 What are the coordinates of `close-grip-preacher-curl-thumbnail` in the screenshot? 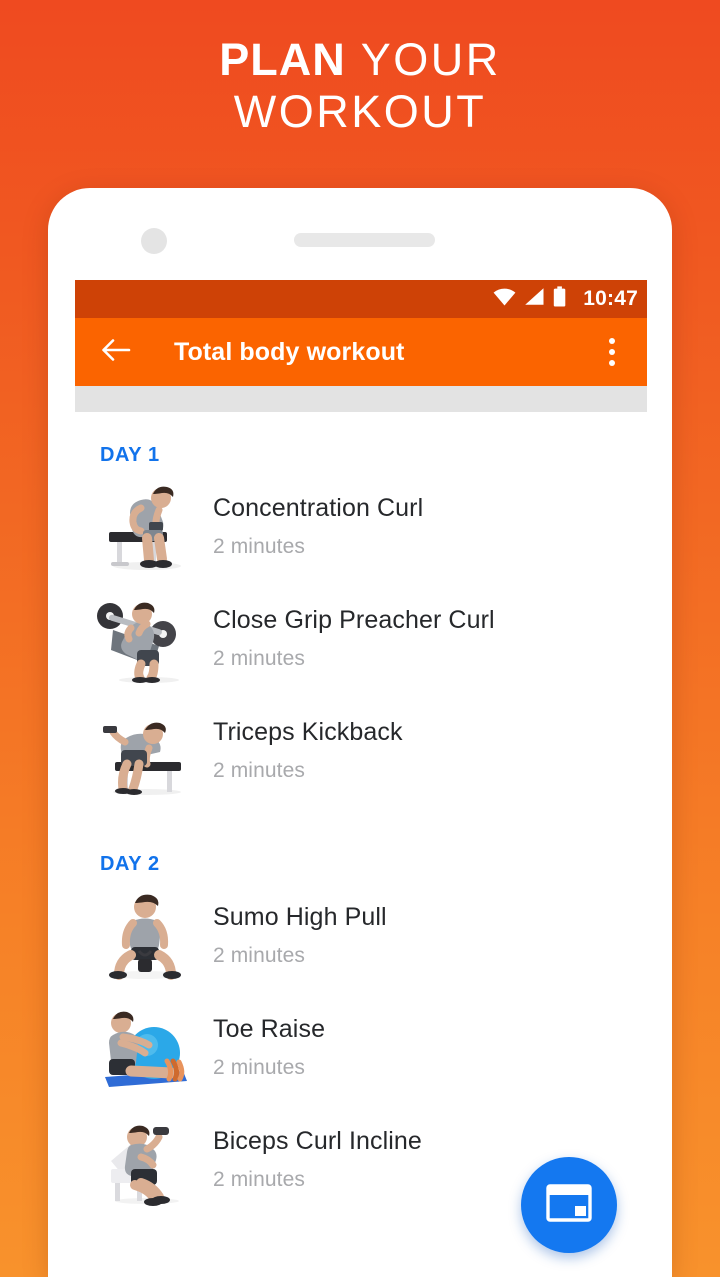 It's located at (145, 639).